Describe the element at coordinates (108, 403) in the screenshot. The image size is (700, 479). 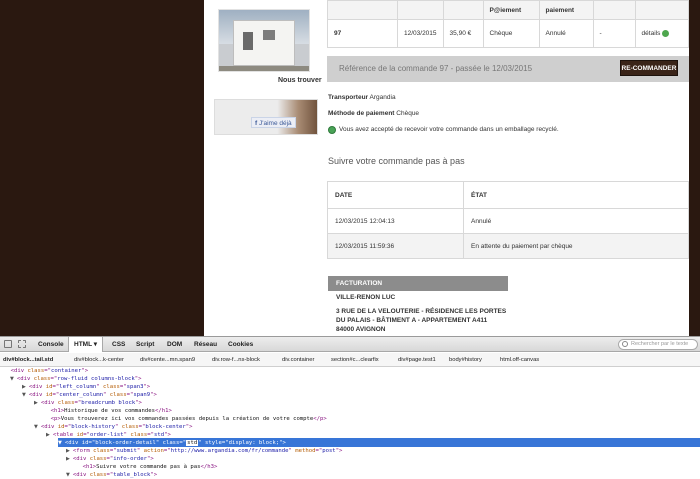
I see `dom-token: breadcrumb block` at that location.